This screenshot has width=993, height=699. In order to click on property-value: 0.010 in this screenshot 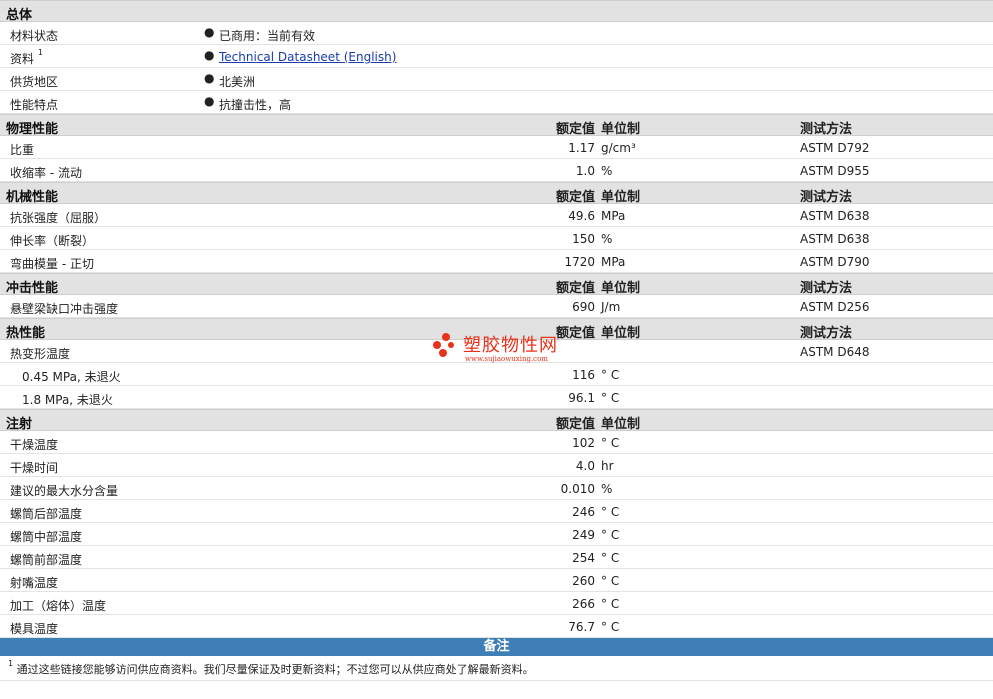, I will do `click(577, 489)`.